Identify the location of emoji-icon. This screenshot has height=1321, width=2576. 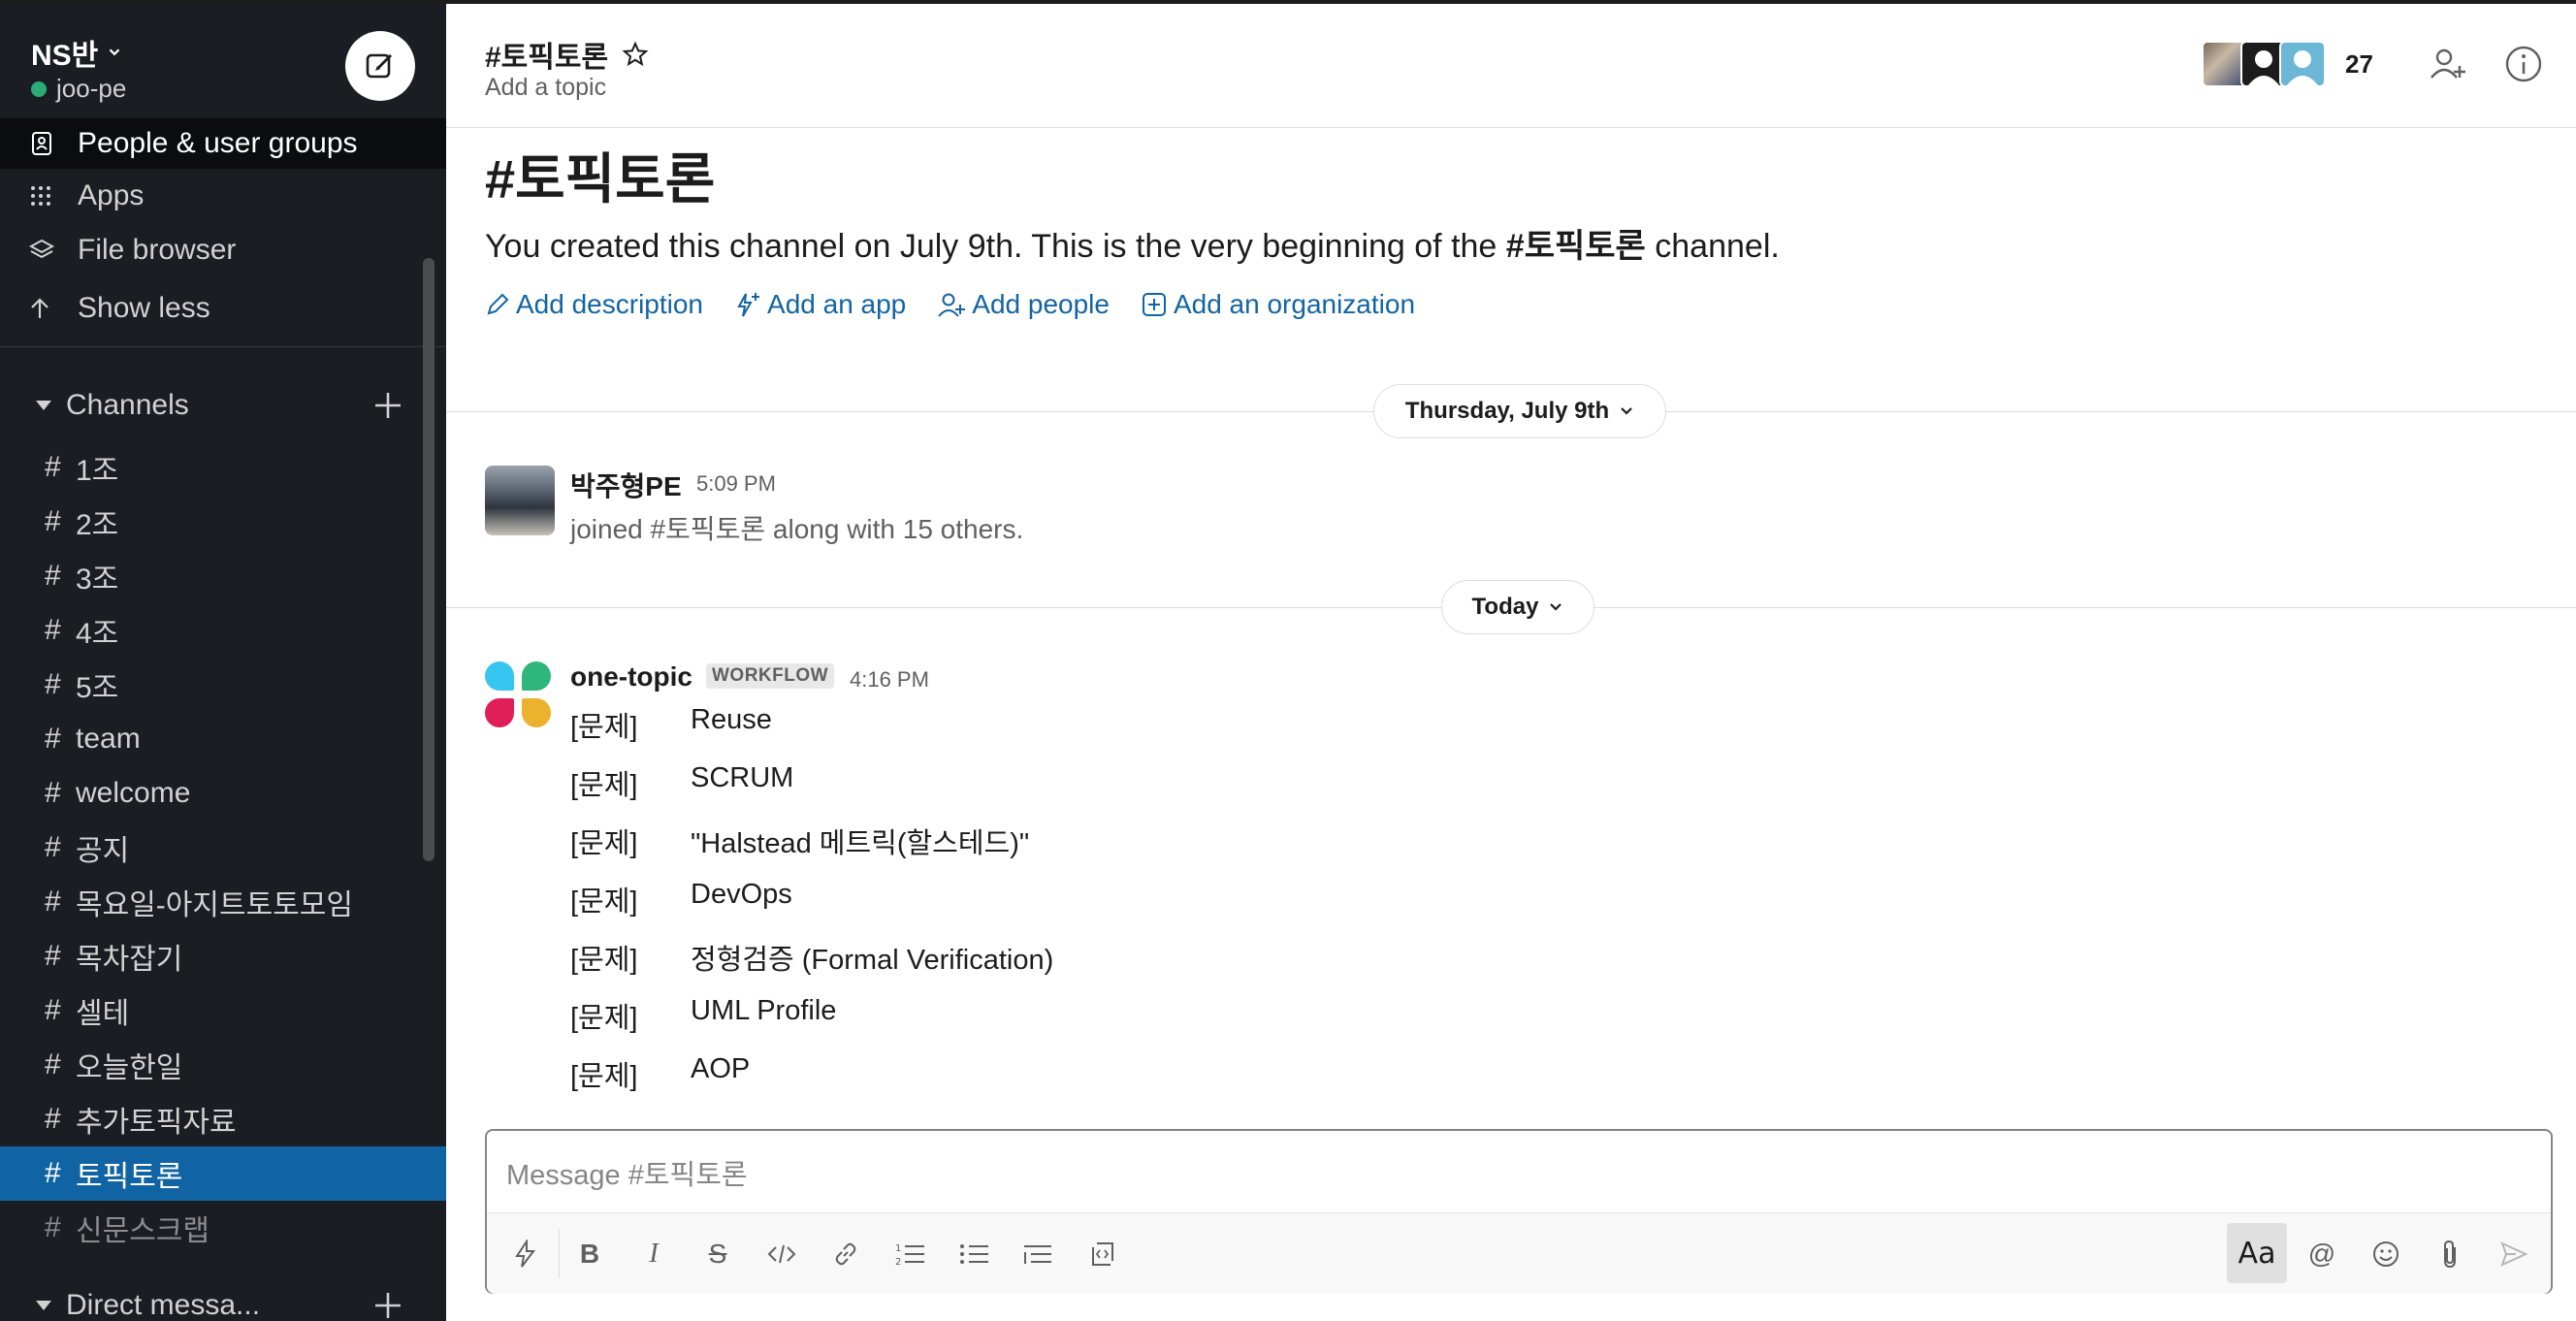
(2386, 1254).